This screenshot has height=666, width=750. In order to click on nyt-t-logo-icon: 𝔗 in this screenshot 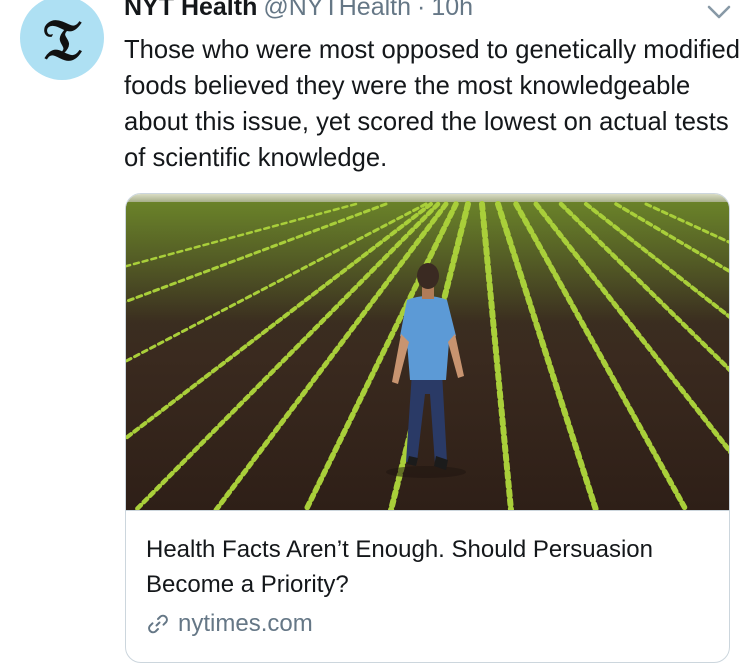, I will do `click(62, 40)`.